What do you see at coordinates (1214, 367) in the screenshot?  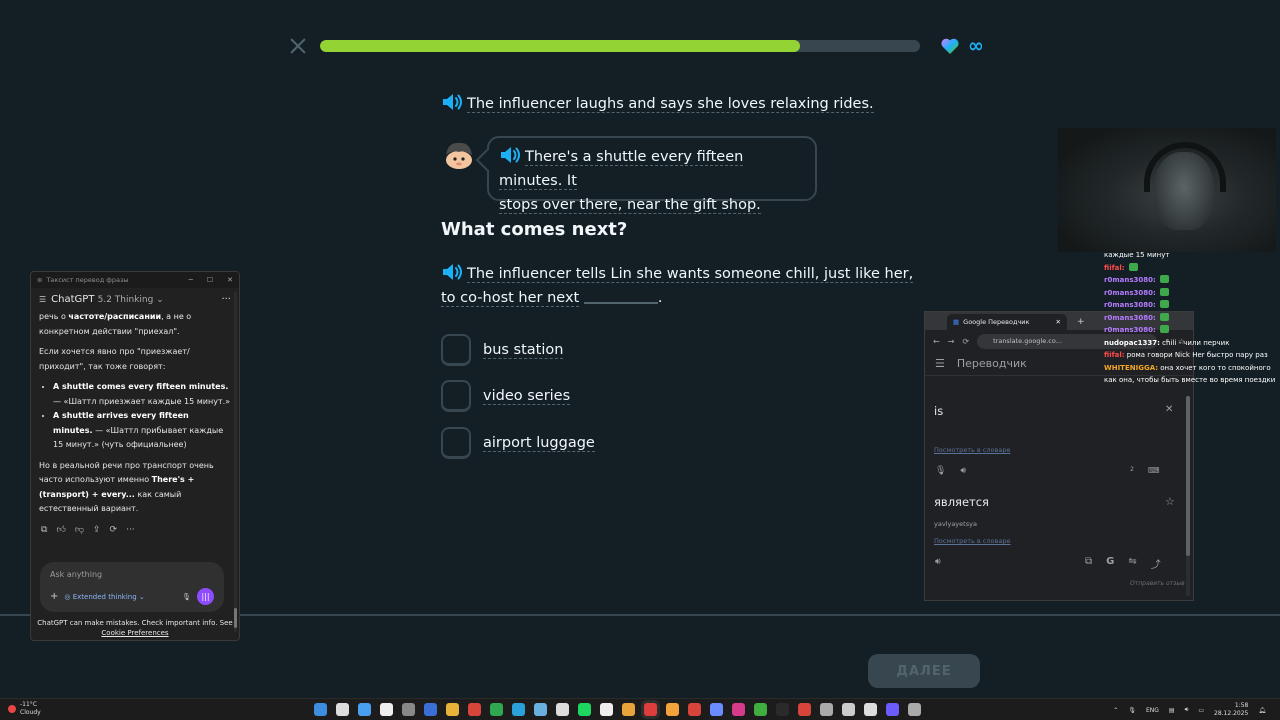 I see `chat-text: она хочет кого то спокойного` at bounding box center [1214, 367].